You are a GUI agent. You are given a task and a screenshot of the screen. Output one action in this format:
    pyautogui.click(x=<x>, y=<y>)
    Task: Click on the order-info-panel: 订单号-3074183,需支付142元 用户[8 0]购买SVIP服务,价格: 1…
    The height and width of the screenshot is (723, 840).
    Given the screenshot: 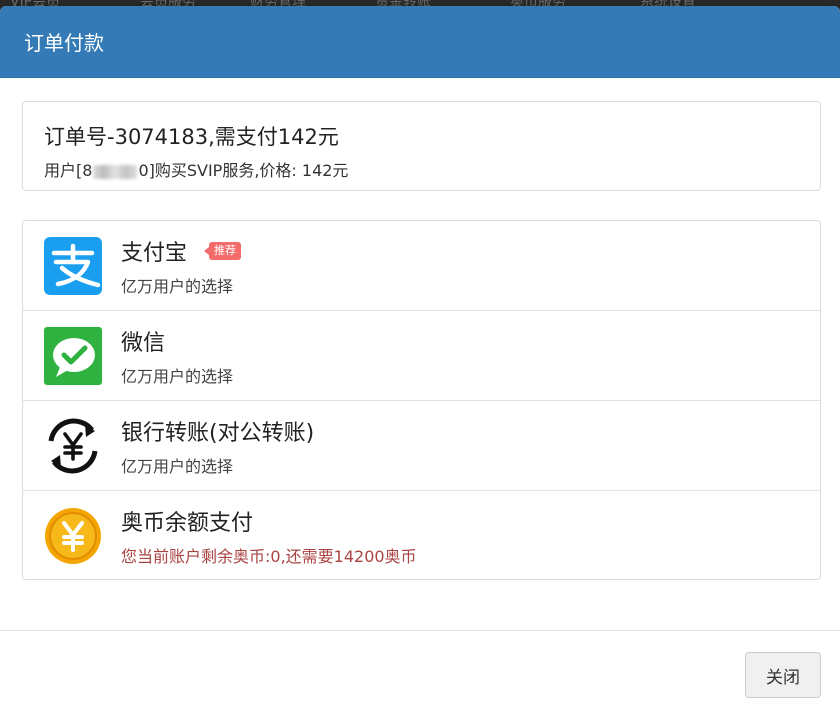 What is the action you would take?
    pyautogui.click(x=421, y=146)
    